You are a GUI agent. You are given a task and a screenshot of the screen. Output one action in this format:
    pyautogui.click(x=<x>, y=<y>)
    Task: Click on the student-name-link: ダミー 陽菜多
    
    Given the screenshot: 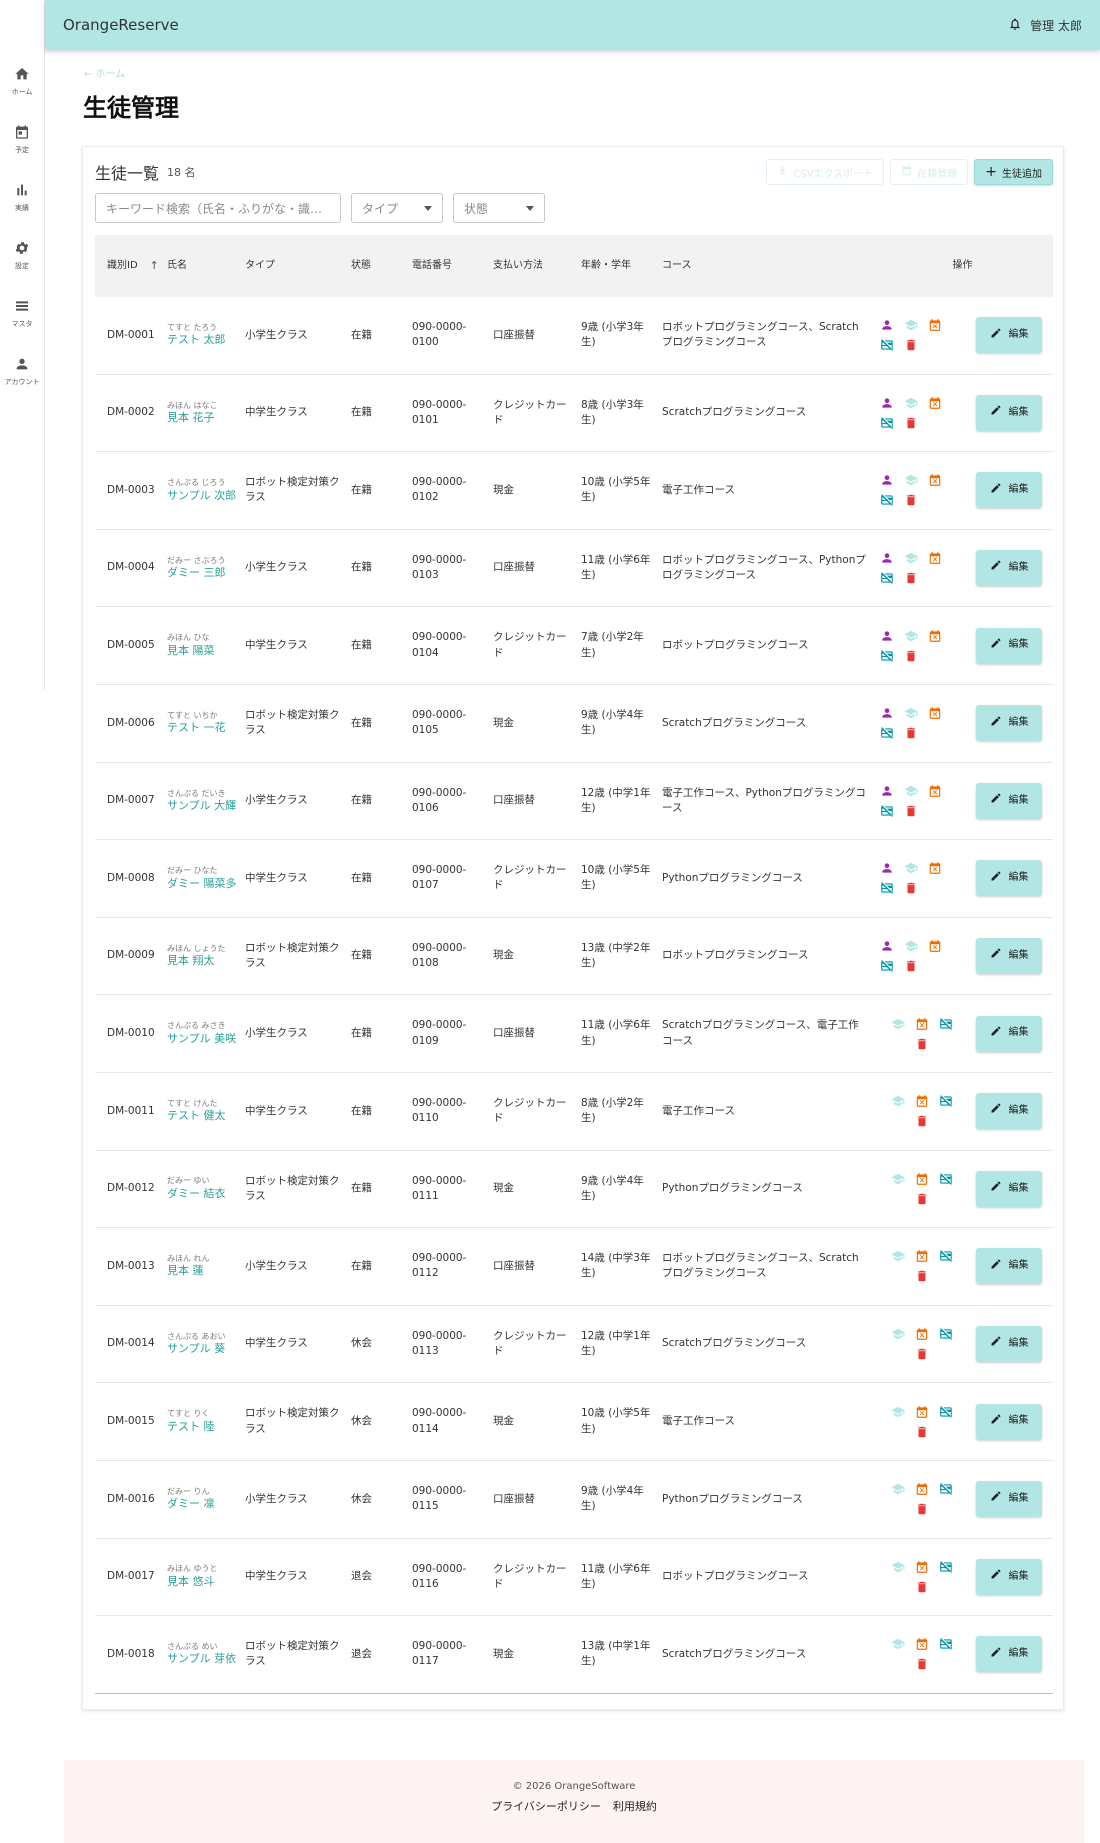 What is the action you would take?
    pyautogui.click(x=202, y=884)
    